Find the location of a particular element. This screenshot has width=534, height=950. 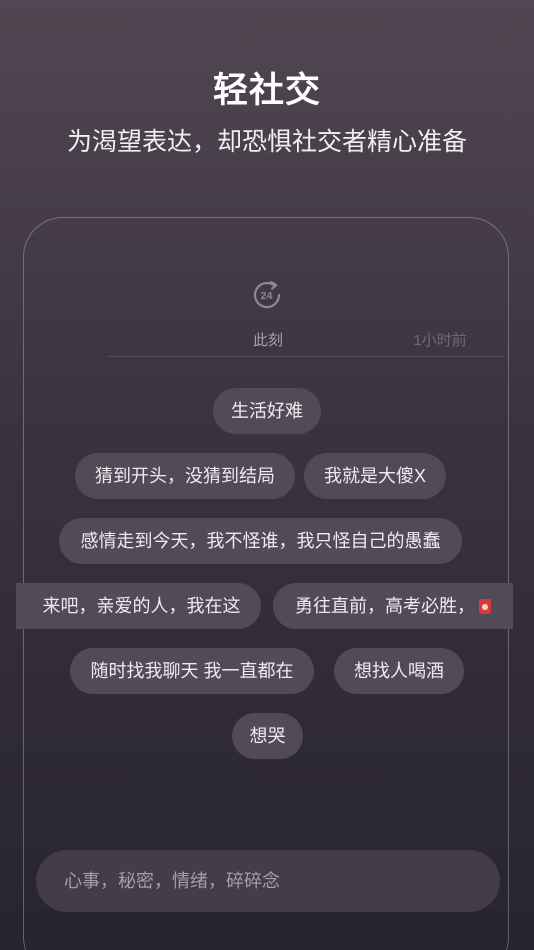

mood-bubble: 想哭 is located at coordinates (267, 736).